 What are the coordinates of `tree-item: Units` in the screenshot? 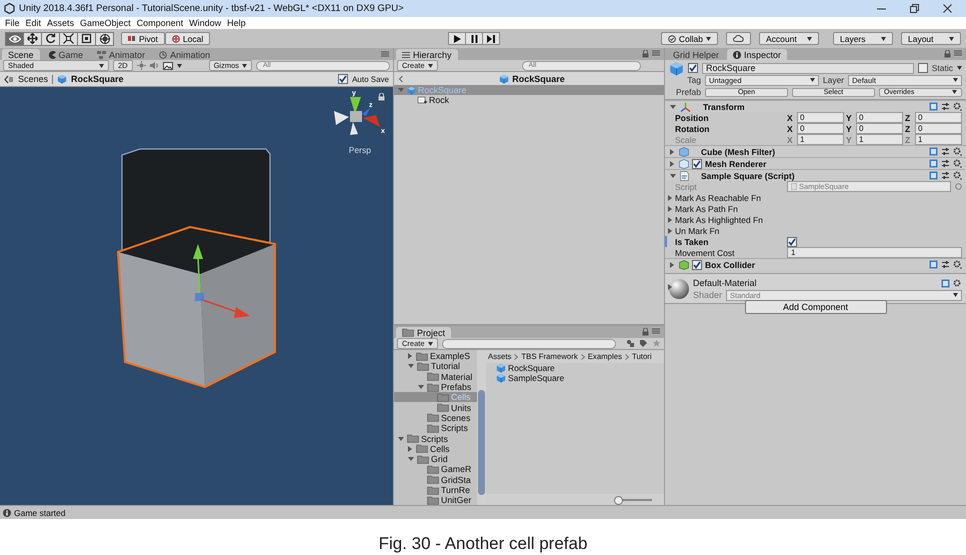 It's located at (435, 407).